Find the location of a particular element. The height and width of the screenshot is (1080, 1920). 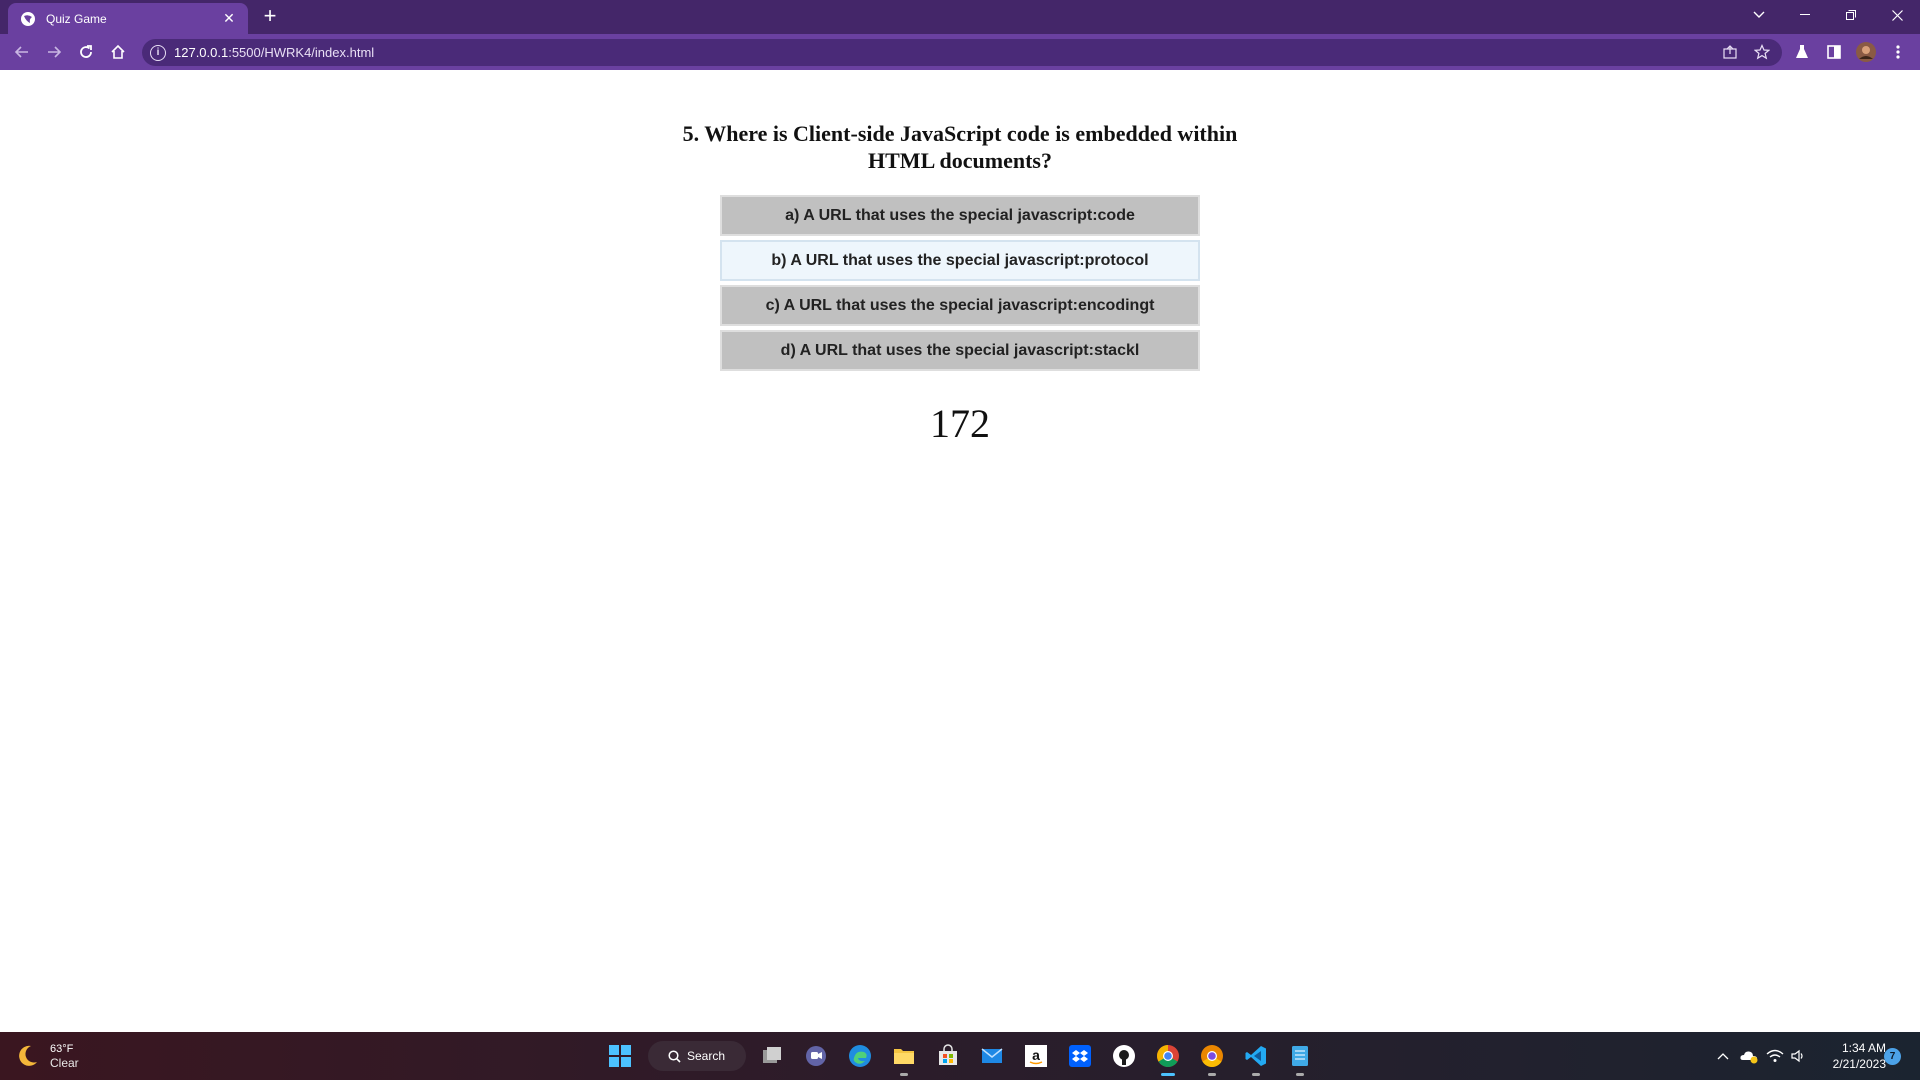

teams-chat-icon is located at coordinates (816, 1056).